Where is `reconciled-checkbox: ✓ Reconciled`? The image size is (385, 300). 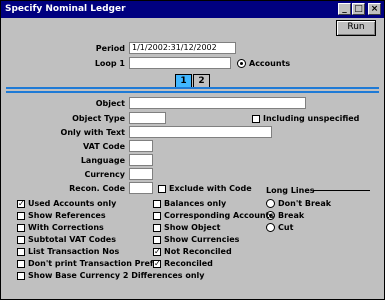 reconciled-checkbox: ✓ Reconciled is located at coordinates (183, 263).